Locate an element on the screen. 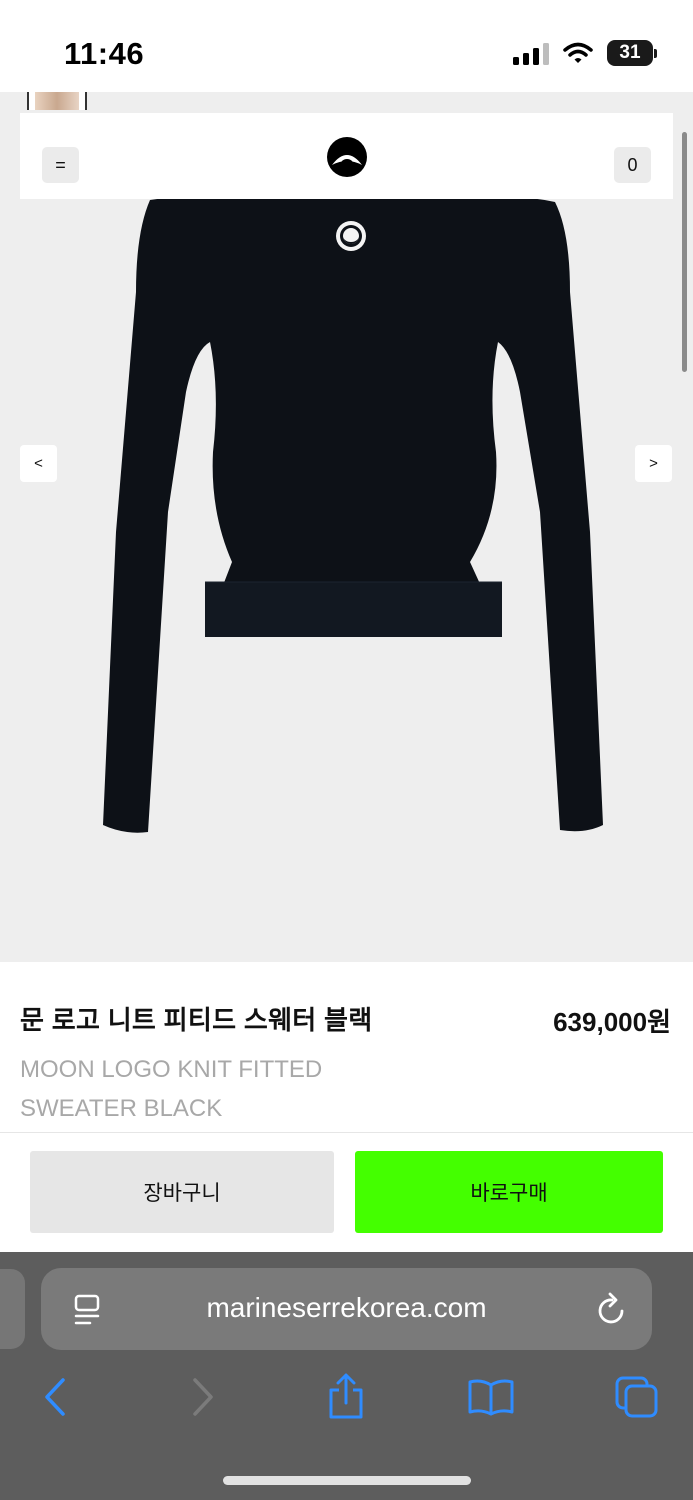 This screenshot has height=1500, width=693. tabs-button is located at coordinates (637, 1397).